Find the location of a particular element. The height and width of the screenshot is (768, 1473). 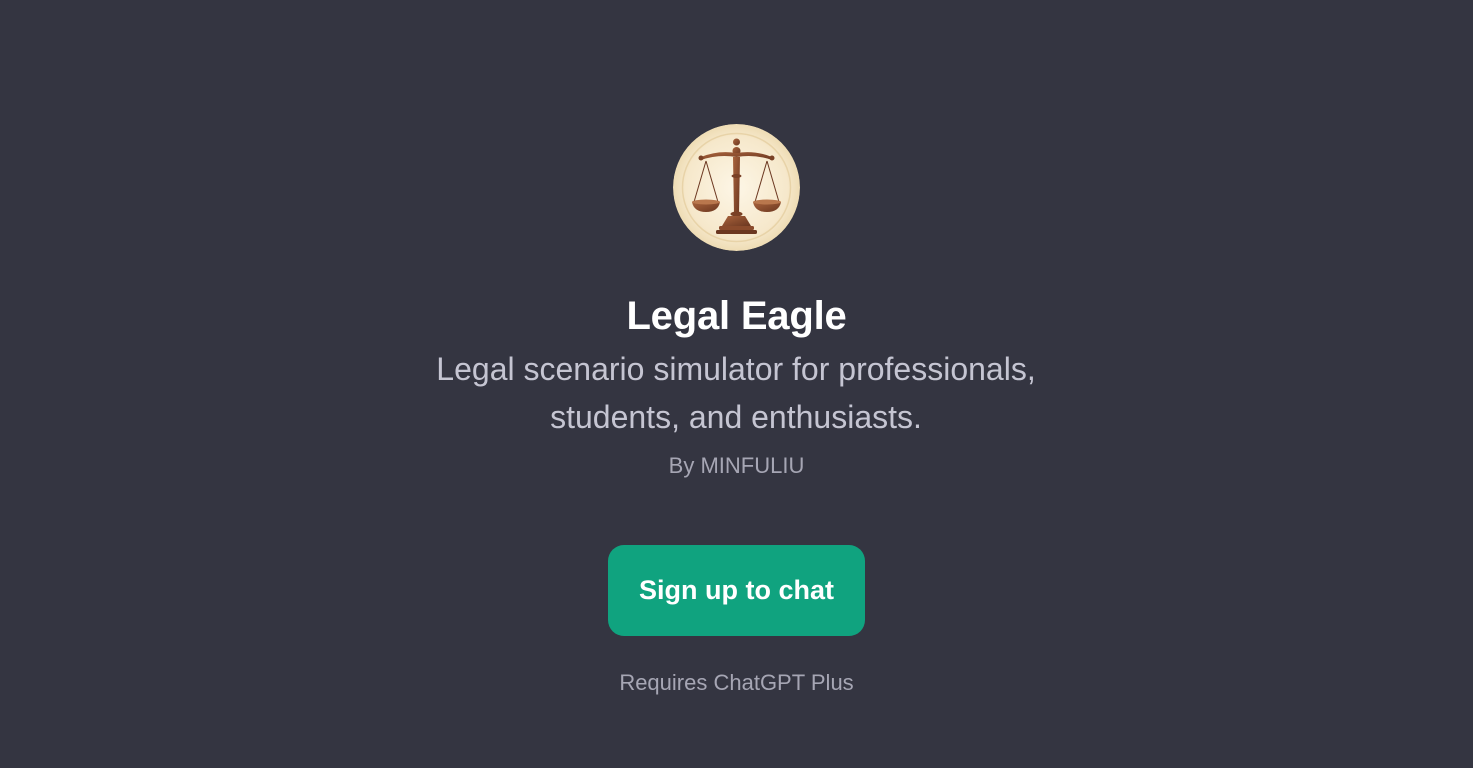

scales-of-justice-icon is located at coordinates (736, 187).